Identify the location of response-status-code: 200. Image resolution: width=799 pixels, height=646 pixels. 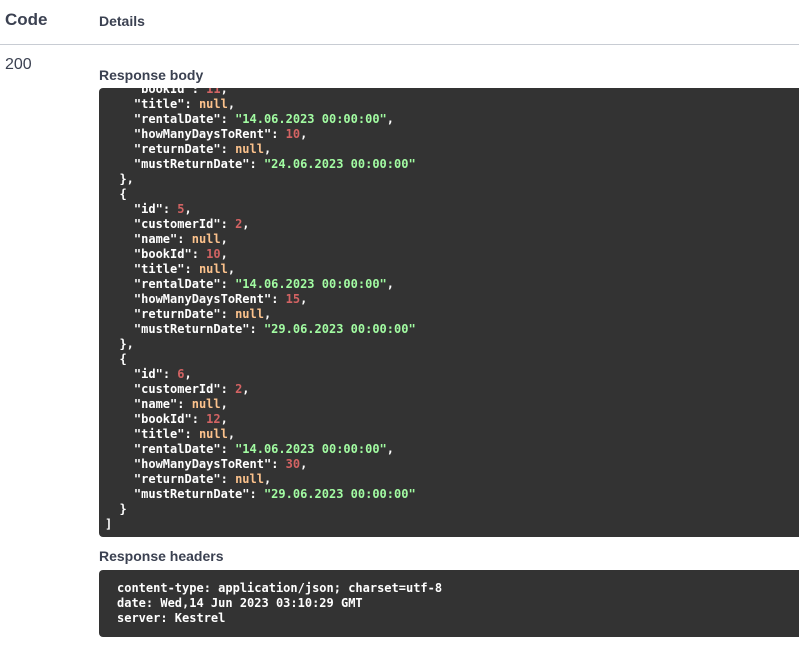
(18, 64).